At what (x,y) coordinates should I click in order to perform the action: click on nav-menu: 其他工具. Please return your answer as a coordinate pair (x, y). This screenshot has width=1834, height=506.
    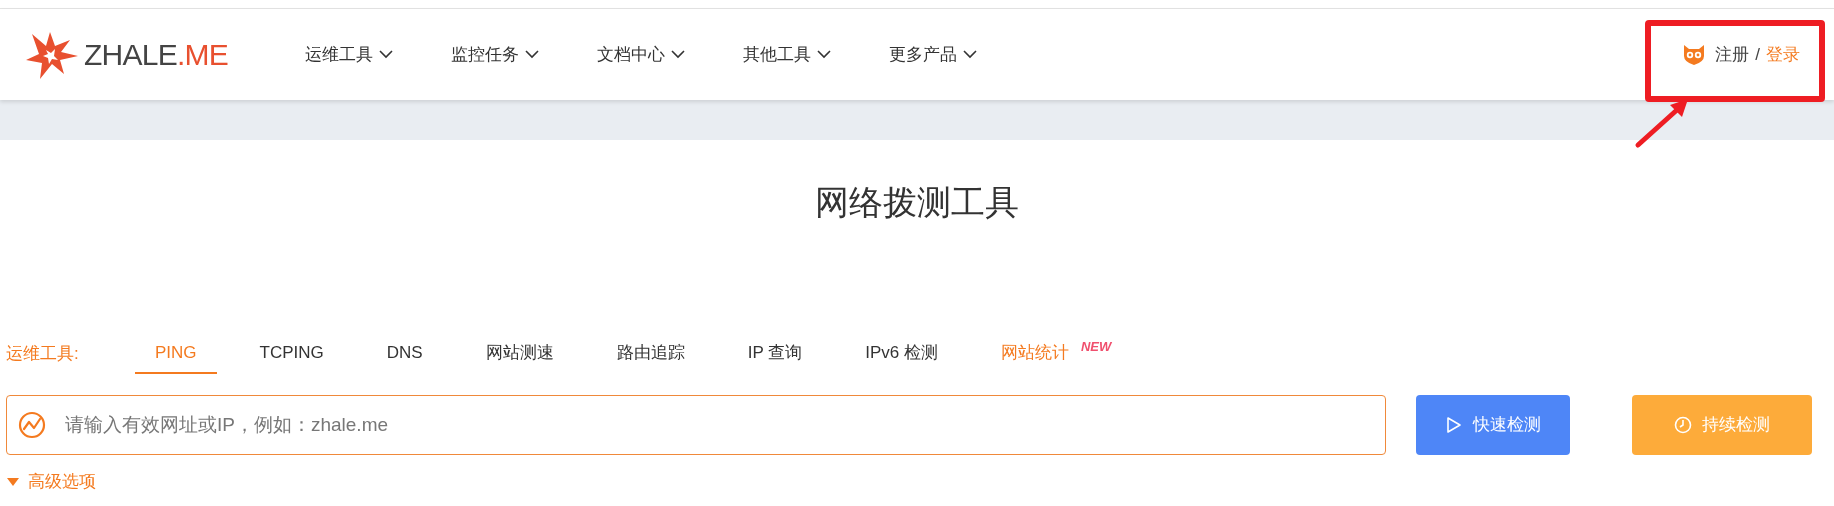
    Looking at the image, I should click on (787, 54).